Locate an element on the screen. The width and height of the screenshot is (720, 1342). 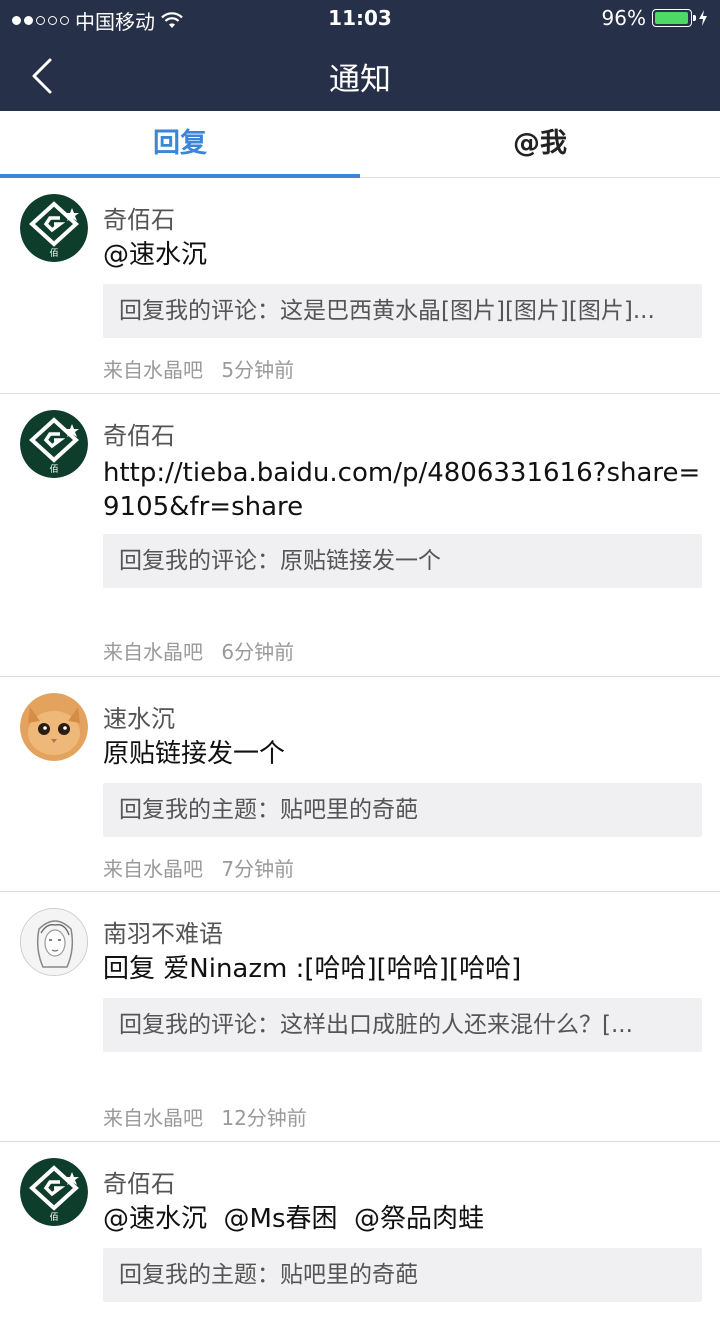
tab-bar: 回复 @我 is located at coordinates (360, 144).